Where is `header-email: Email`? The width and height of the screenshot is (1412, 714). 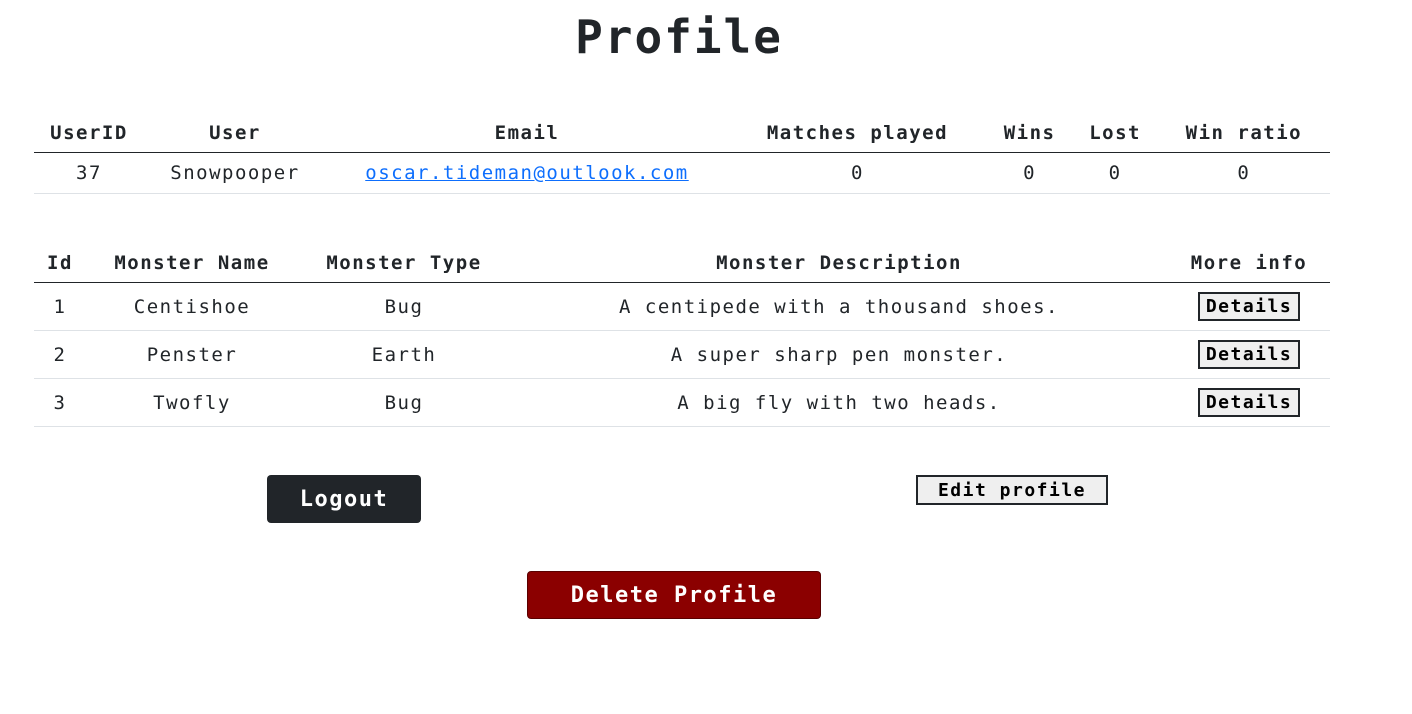 header-email: Email is located at coordinates (527, 133).